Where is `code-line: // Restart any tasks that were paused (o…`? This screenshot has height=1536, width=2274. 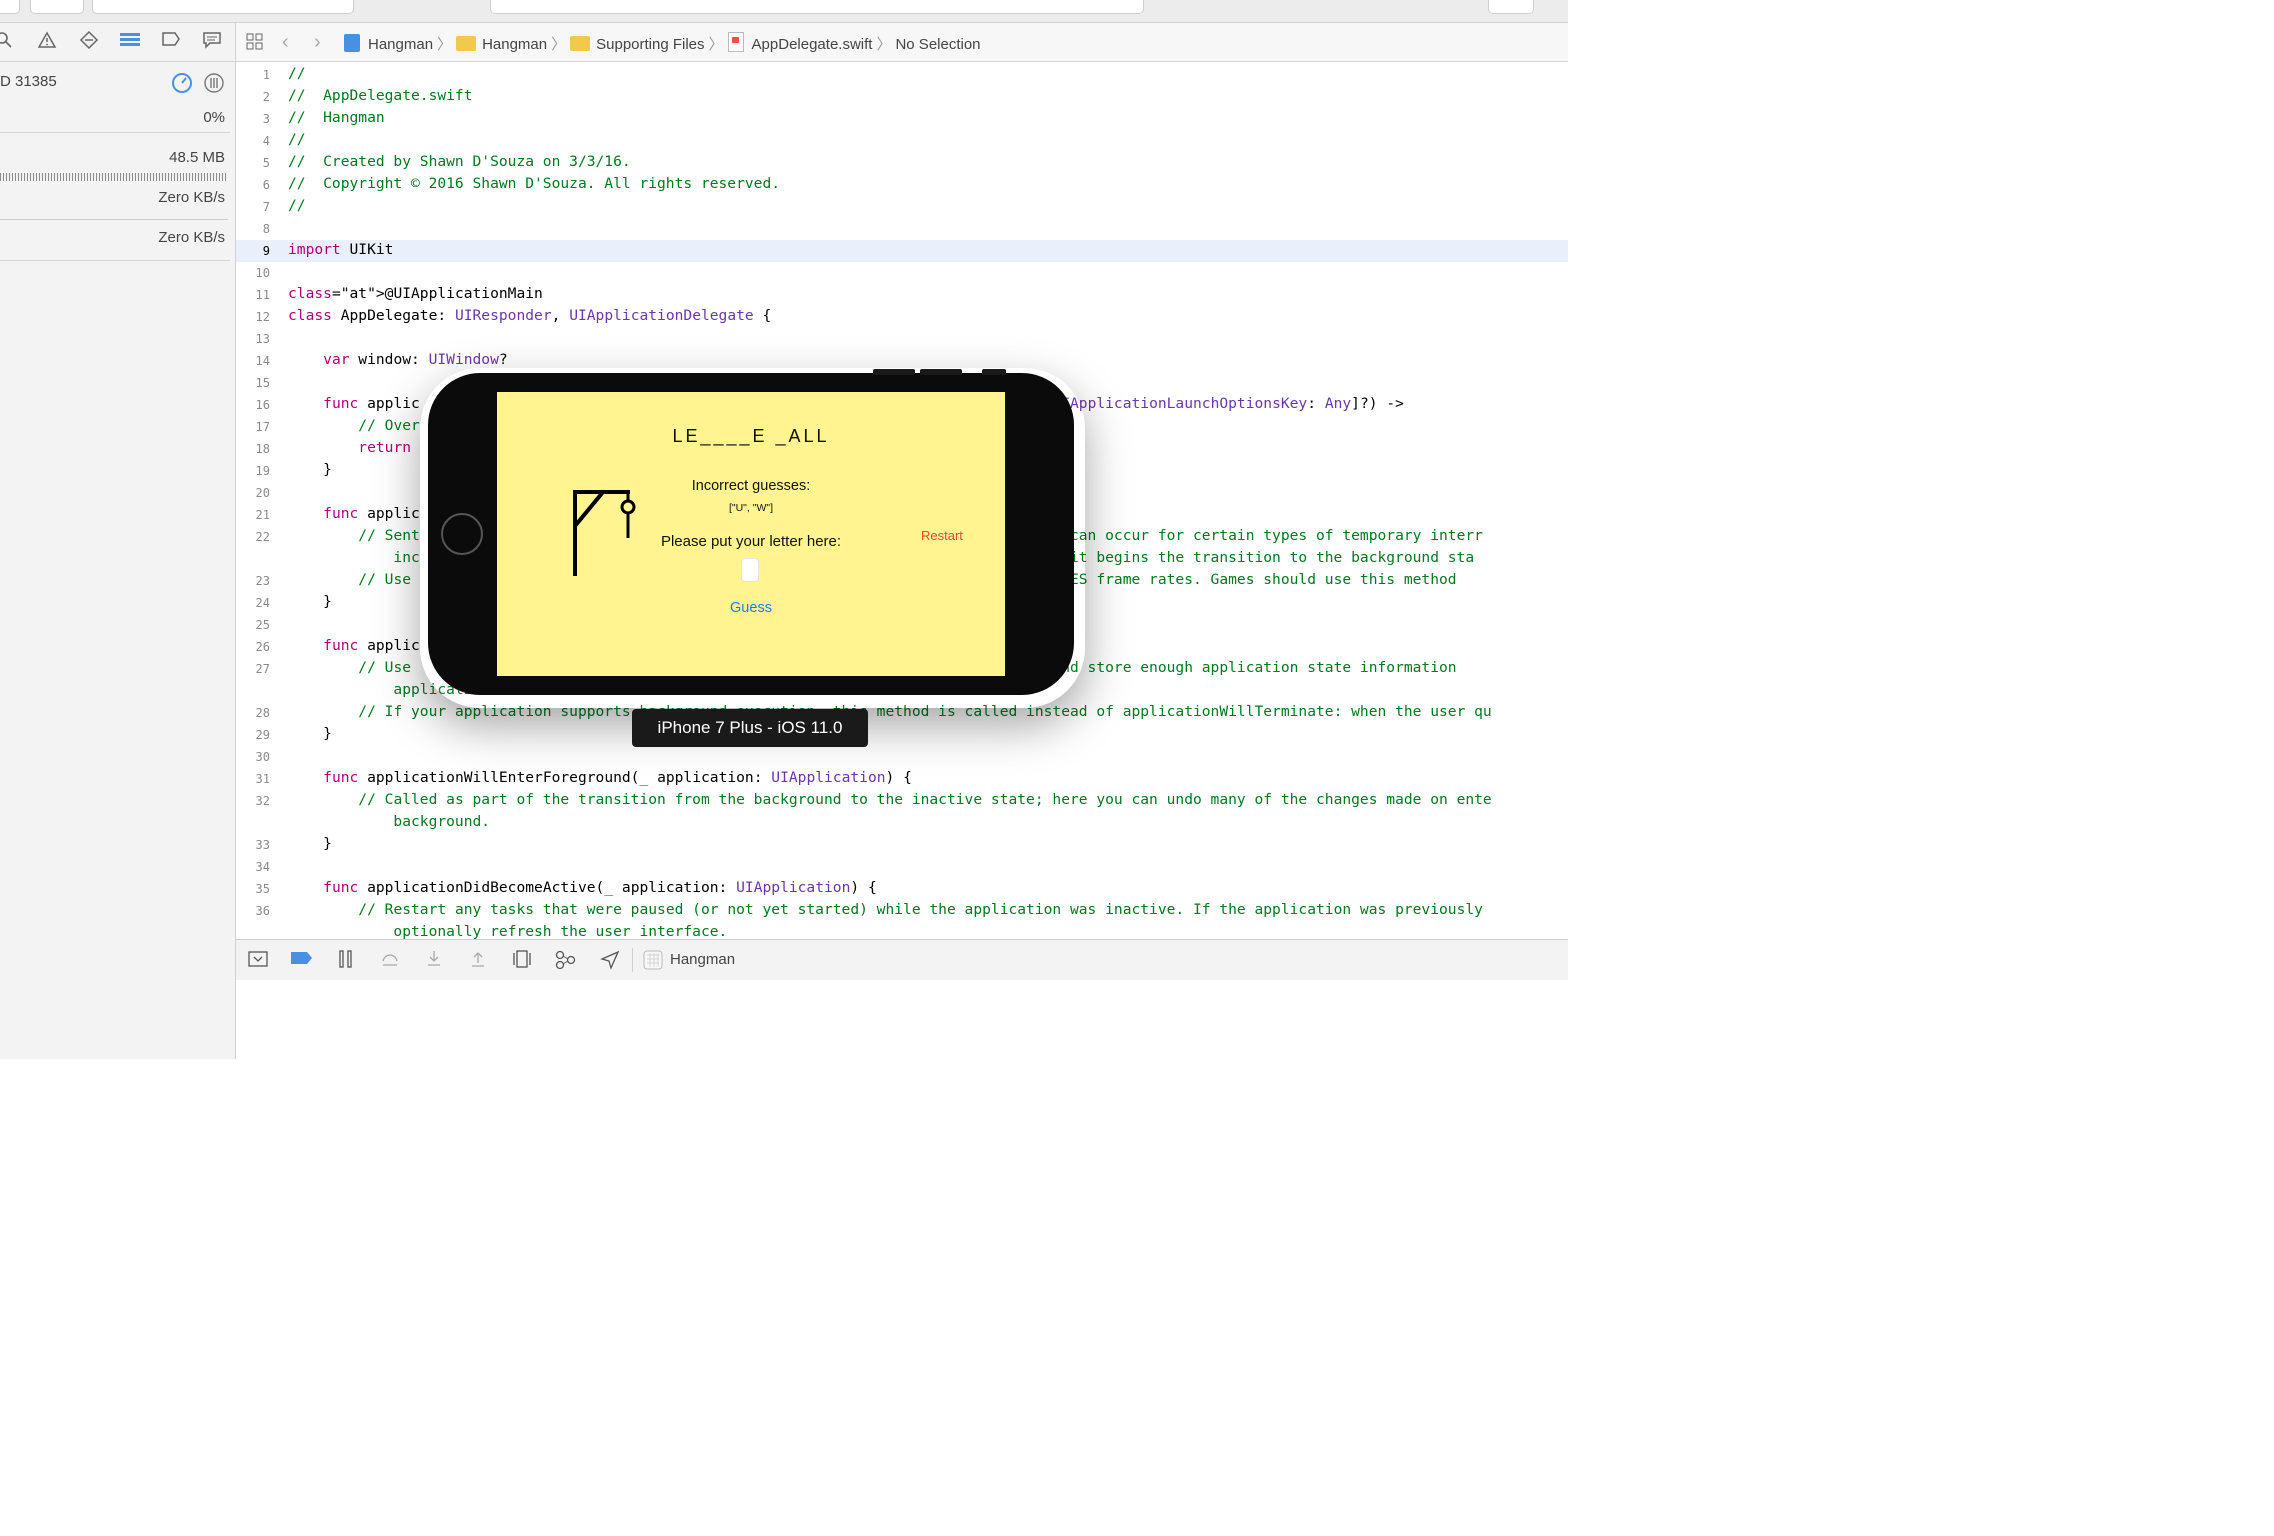 code-line: // Restart any tasks that were paused (o… is located at coordinates (920, 909).